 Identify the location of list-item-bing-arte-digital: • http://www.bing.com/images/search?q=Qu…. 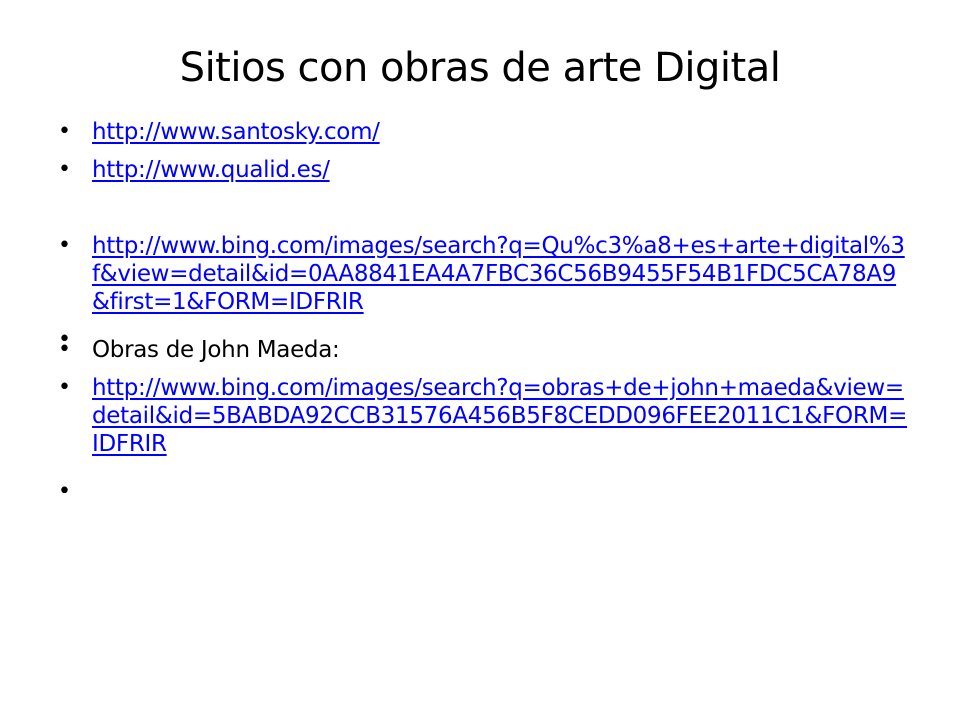
(483, 274).